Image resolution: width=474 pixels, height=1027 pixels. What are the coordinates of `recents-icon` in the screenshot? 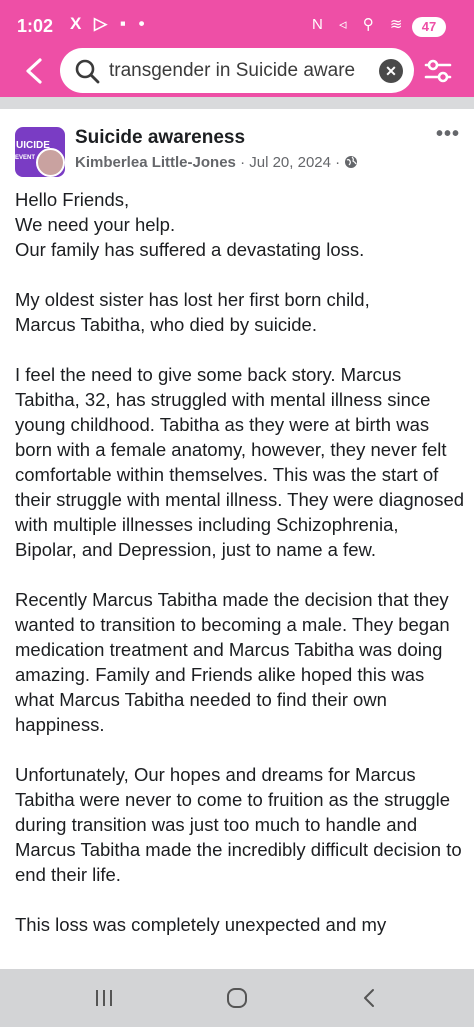 It's located at (104, 998).